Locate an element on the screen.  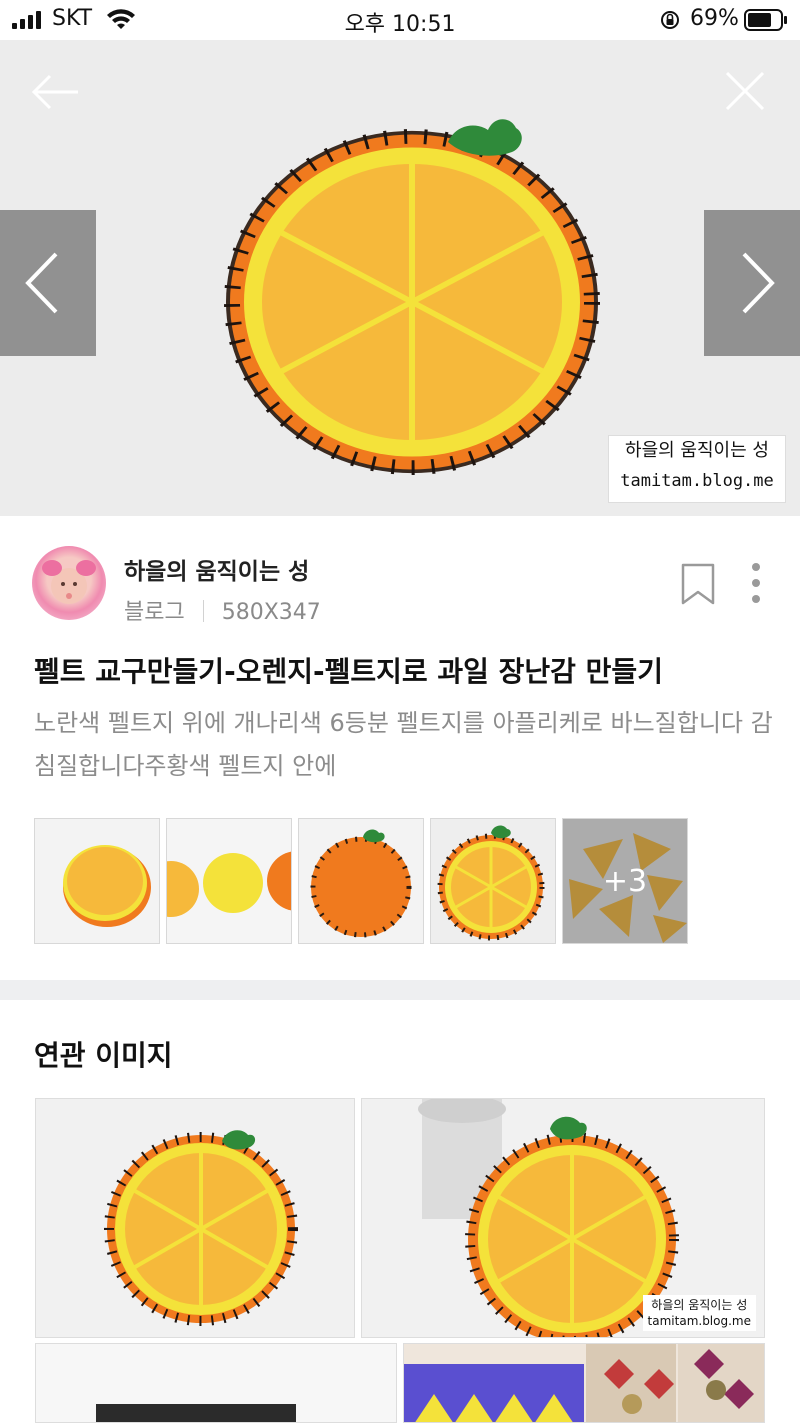
source-type: 블로그 is located at coordinates (154, 612).